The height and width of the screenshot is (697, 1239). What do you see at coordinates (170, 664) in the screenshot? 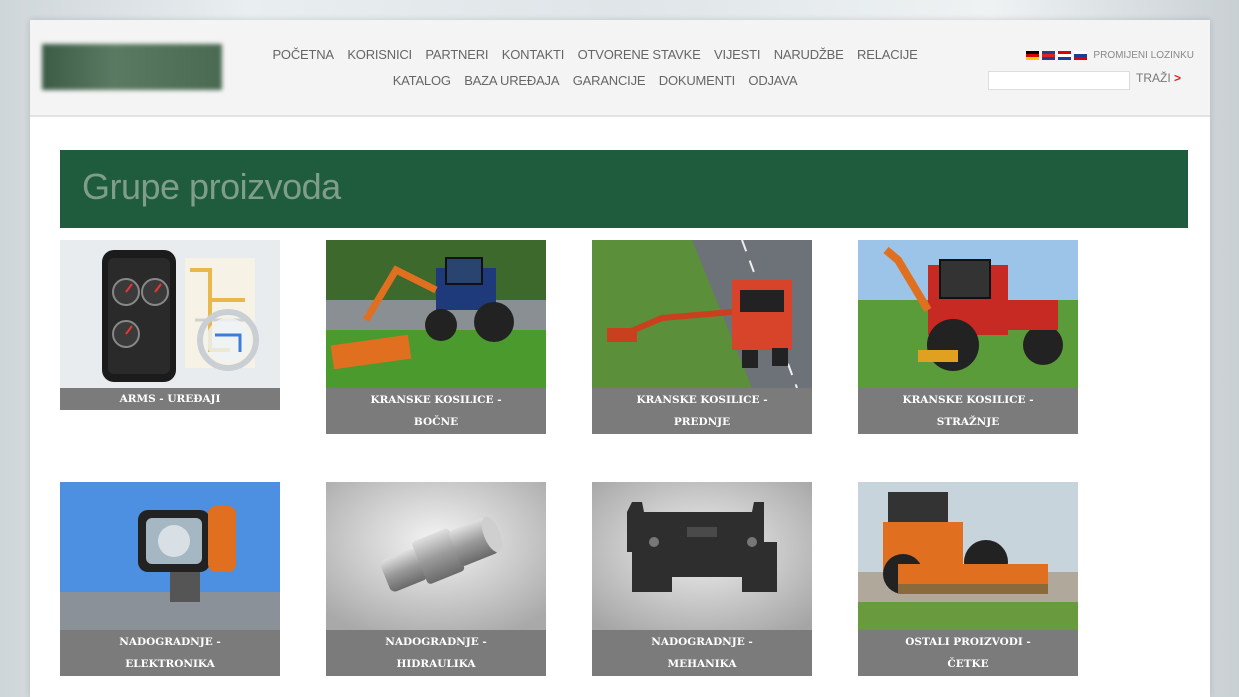
I see `product-label-line: ELEKTRONIKA` at bounding box center [170, 664].